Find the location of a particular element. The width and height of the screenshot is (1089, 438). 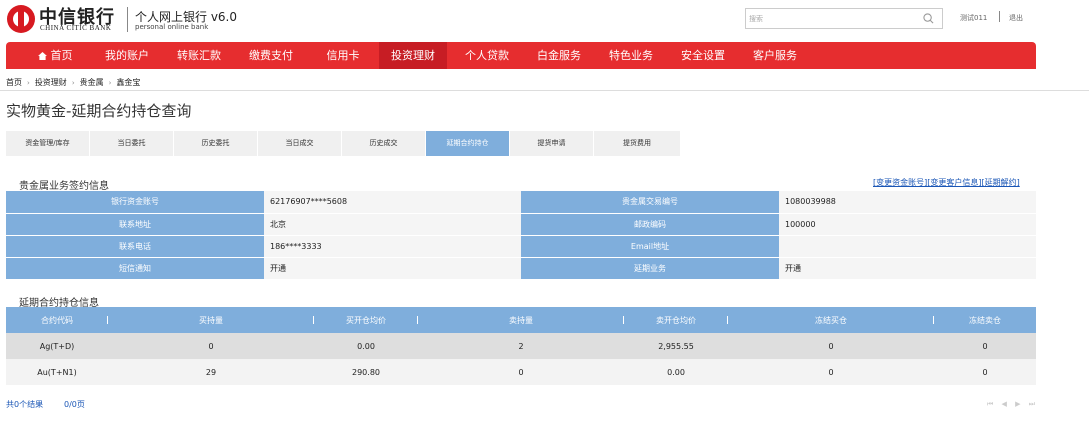

info-row: 联系电话 186****3333 Email地址 is located at coordinates (521, 246).